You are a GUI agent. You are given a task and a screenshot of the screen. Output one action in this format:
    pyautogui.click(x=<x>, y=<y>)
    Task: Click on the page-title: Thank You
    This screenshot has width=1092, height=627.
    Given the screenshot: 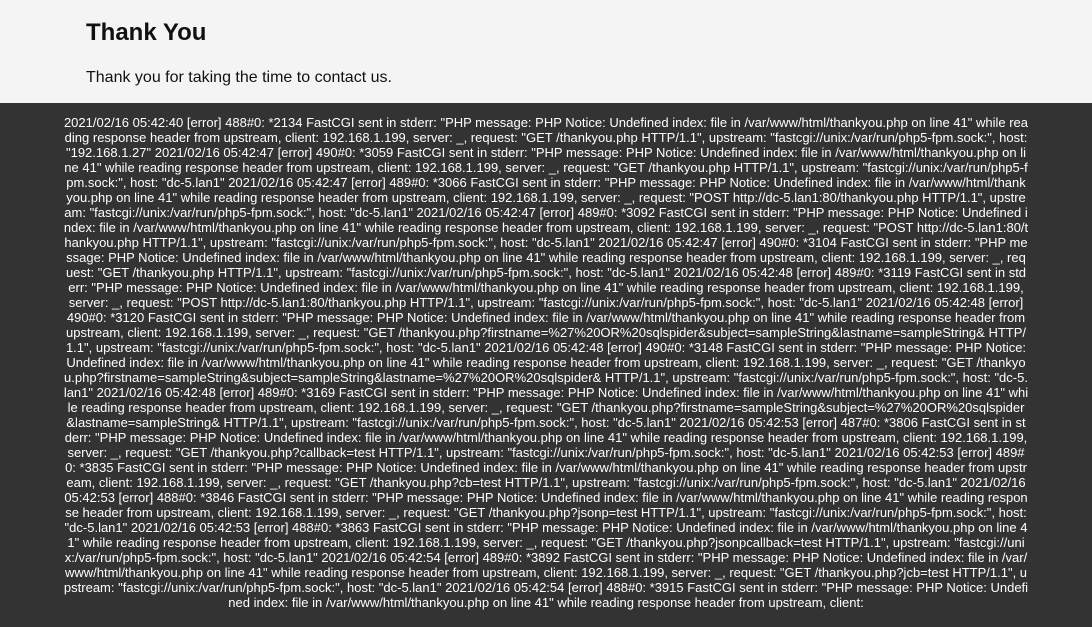 What is the action you would take?
    pyautogui.click(x=146, y=32)
    